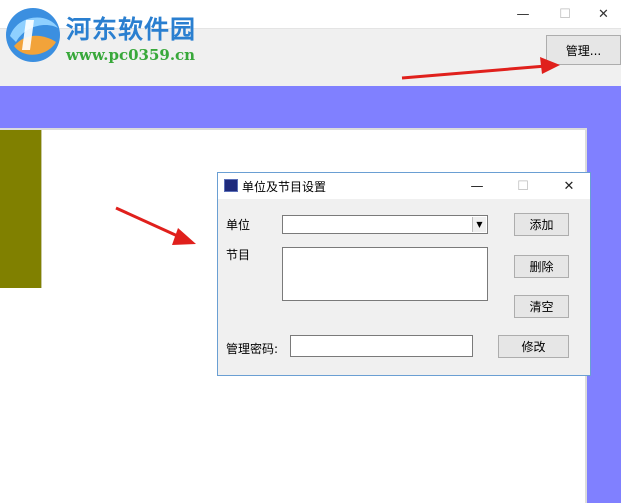 Image resolution: width=621 pixels, height=503 pixels. What do you see at coordinates (541, 306) in the screenshot?
I see `clear-button: 清空` at bounding box center [541, 306].